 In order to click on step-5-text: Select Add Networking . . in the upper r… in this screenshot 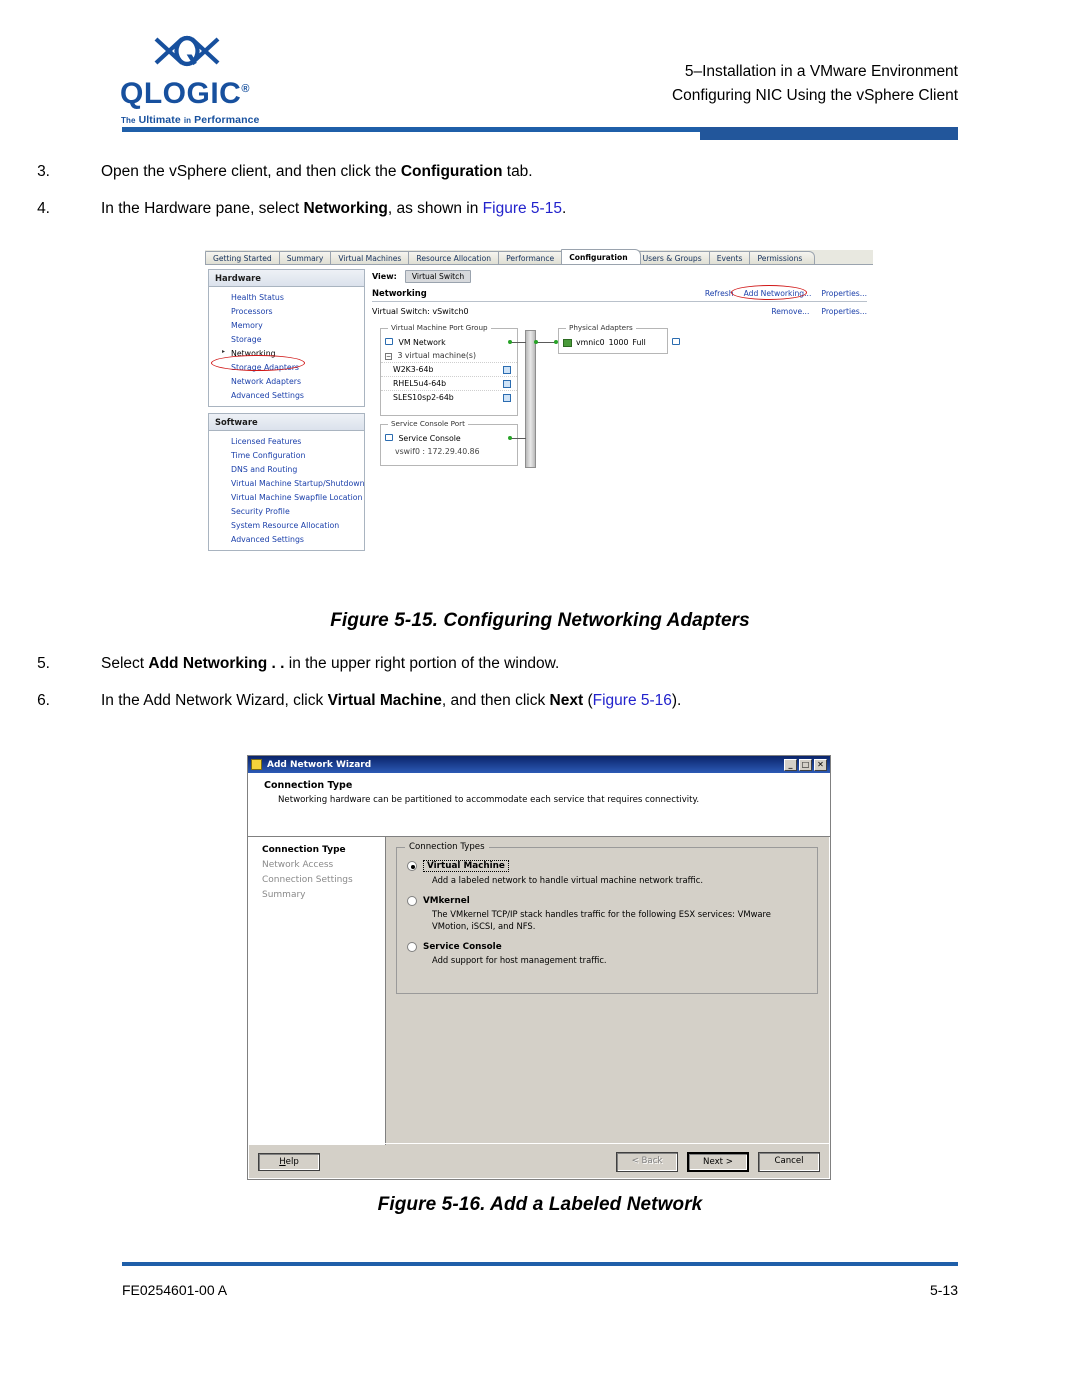, I will do `click(330, 663)`.